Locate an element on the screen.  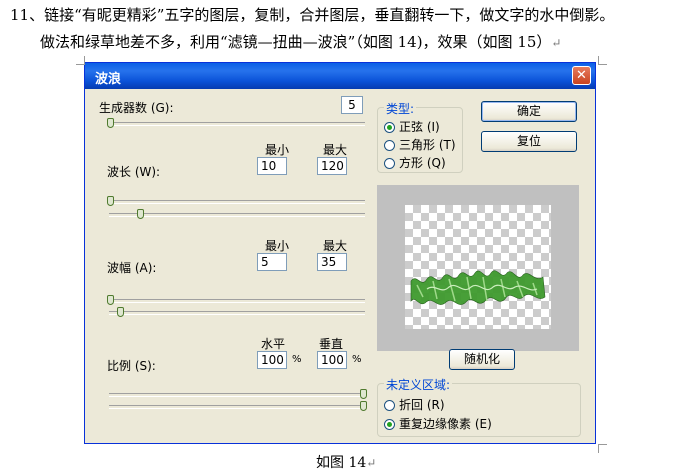
figure-caption: 如图 14↵ is located at coordinates (346, 462).